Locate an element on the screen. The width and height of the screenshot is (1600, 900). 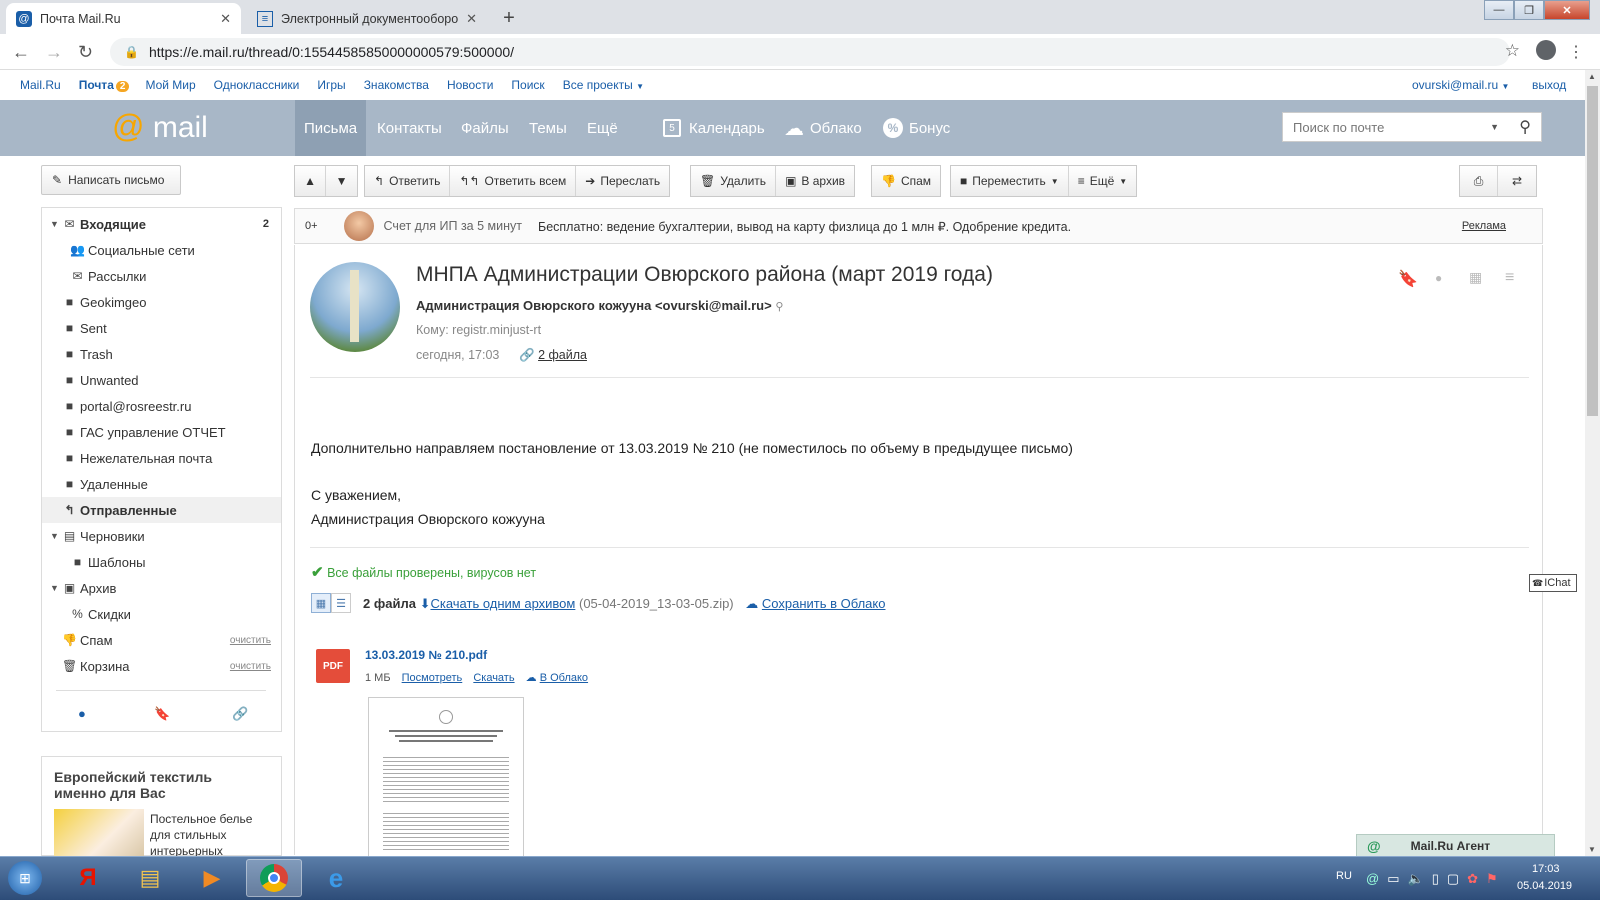
file-explorer-icon: ▤ is located at coordinates (150, 878).